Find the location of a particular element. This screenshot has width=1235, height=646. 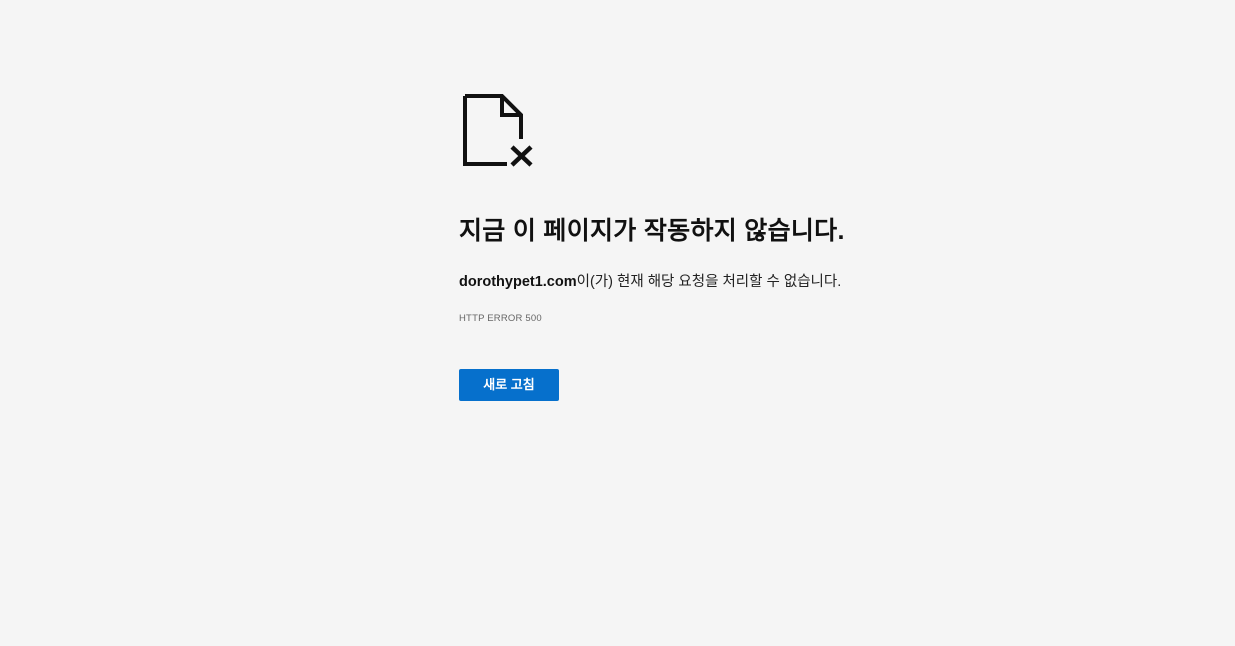

broken-document-icon is located at coordinates (498, 130).